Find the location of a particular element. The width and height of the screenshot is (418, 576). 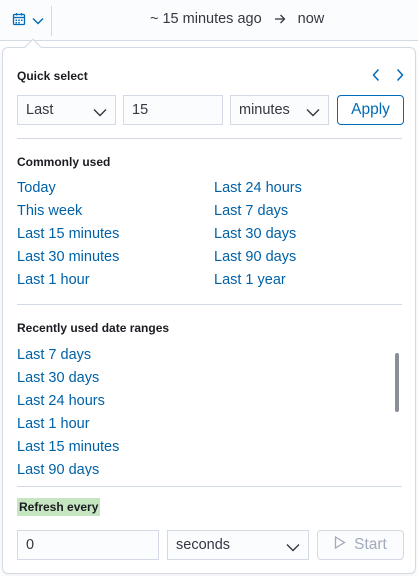

recently-used-title: Recently used date ranges is located at coordinates (93, 328).